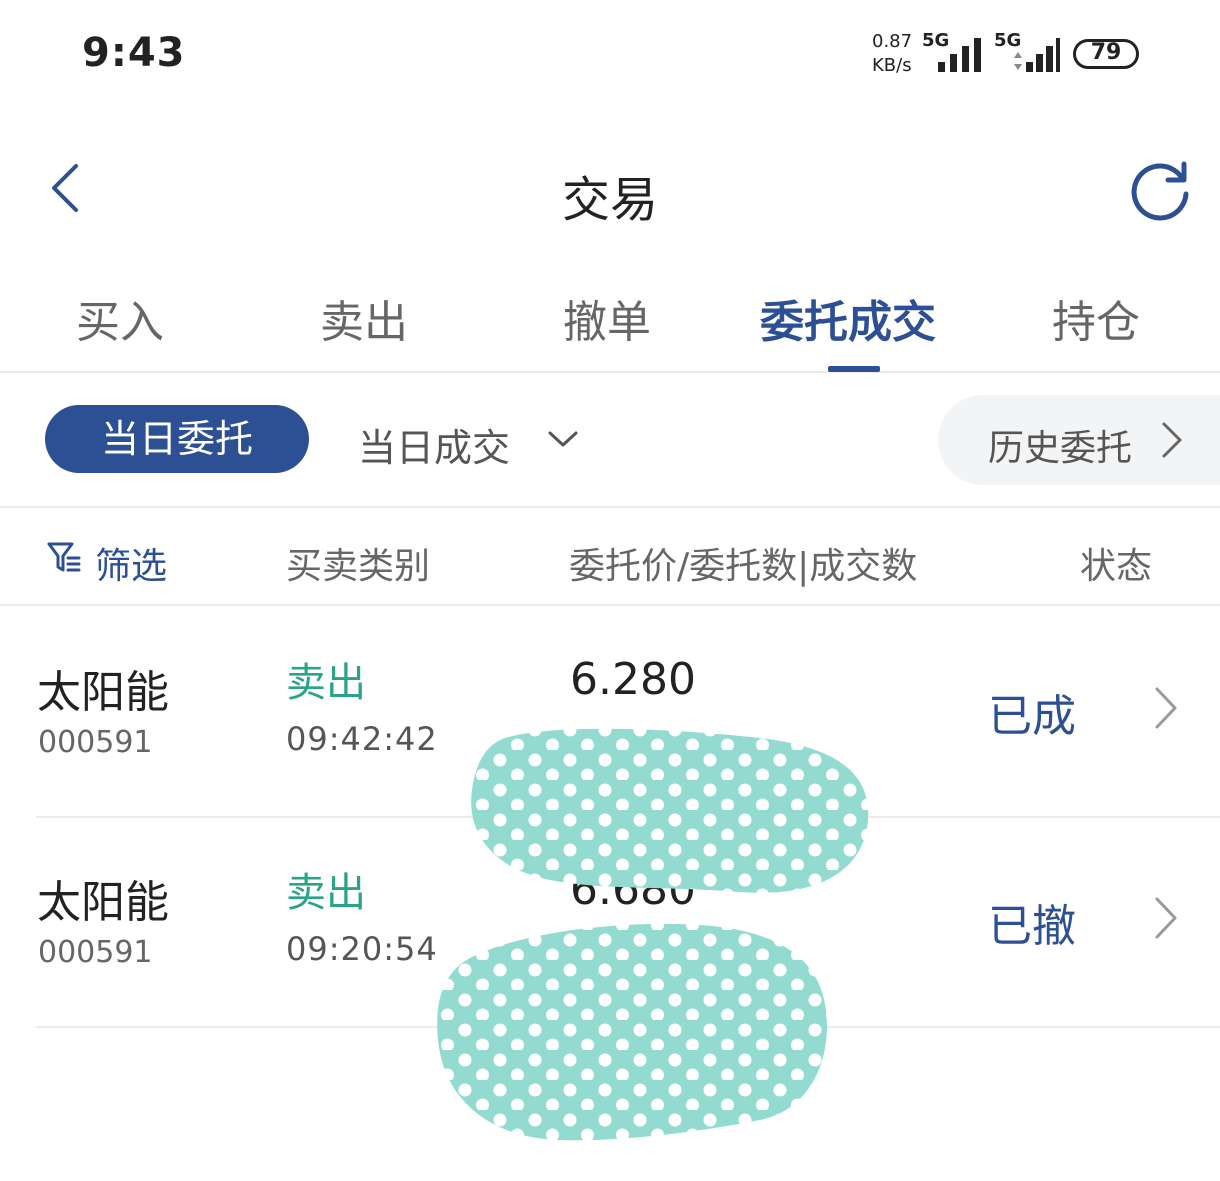  I want to click on redaction-blob-bottom, so click(632, 1032).